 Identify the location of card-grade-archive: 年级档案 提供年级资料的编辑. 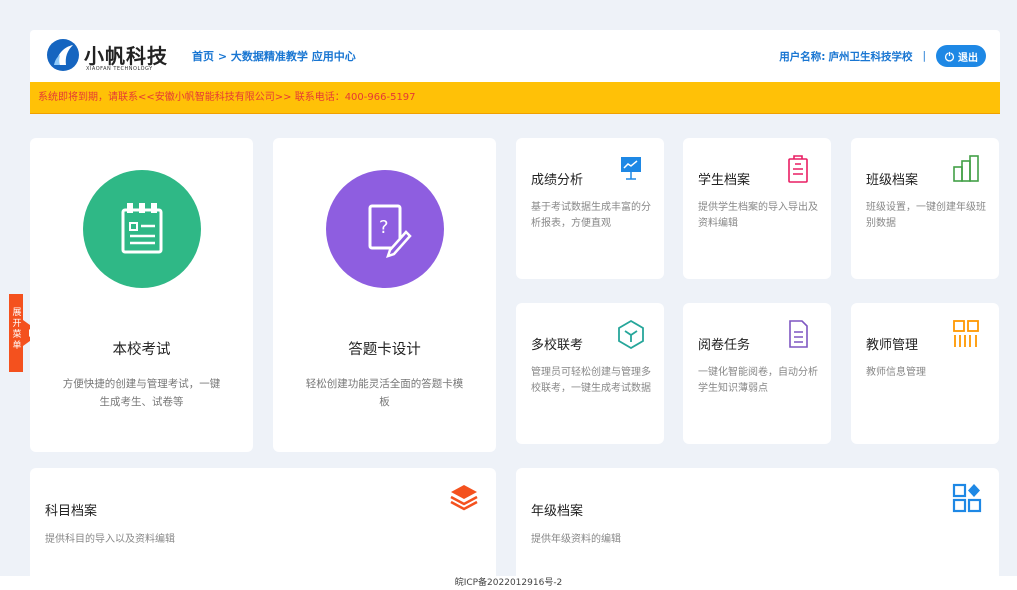
(757, 522).